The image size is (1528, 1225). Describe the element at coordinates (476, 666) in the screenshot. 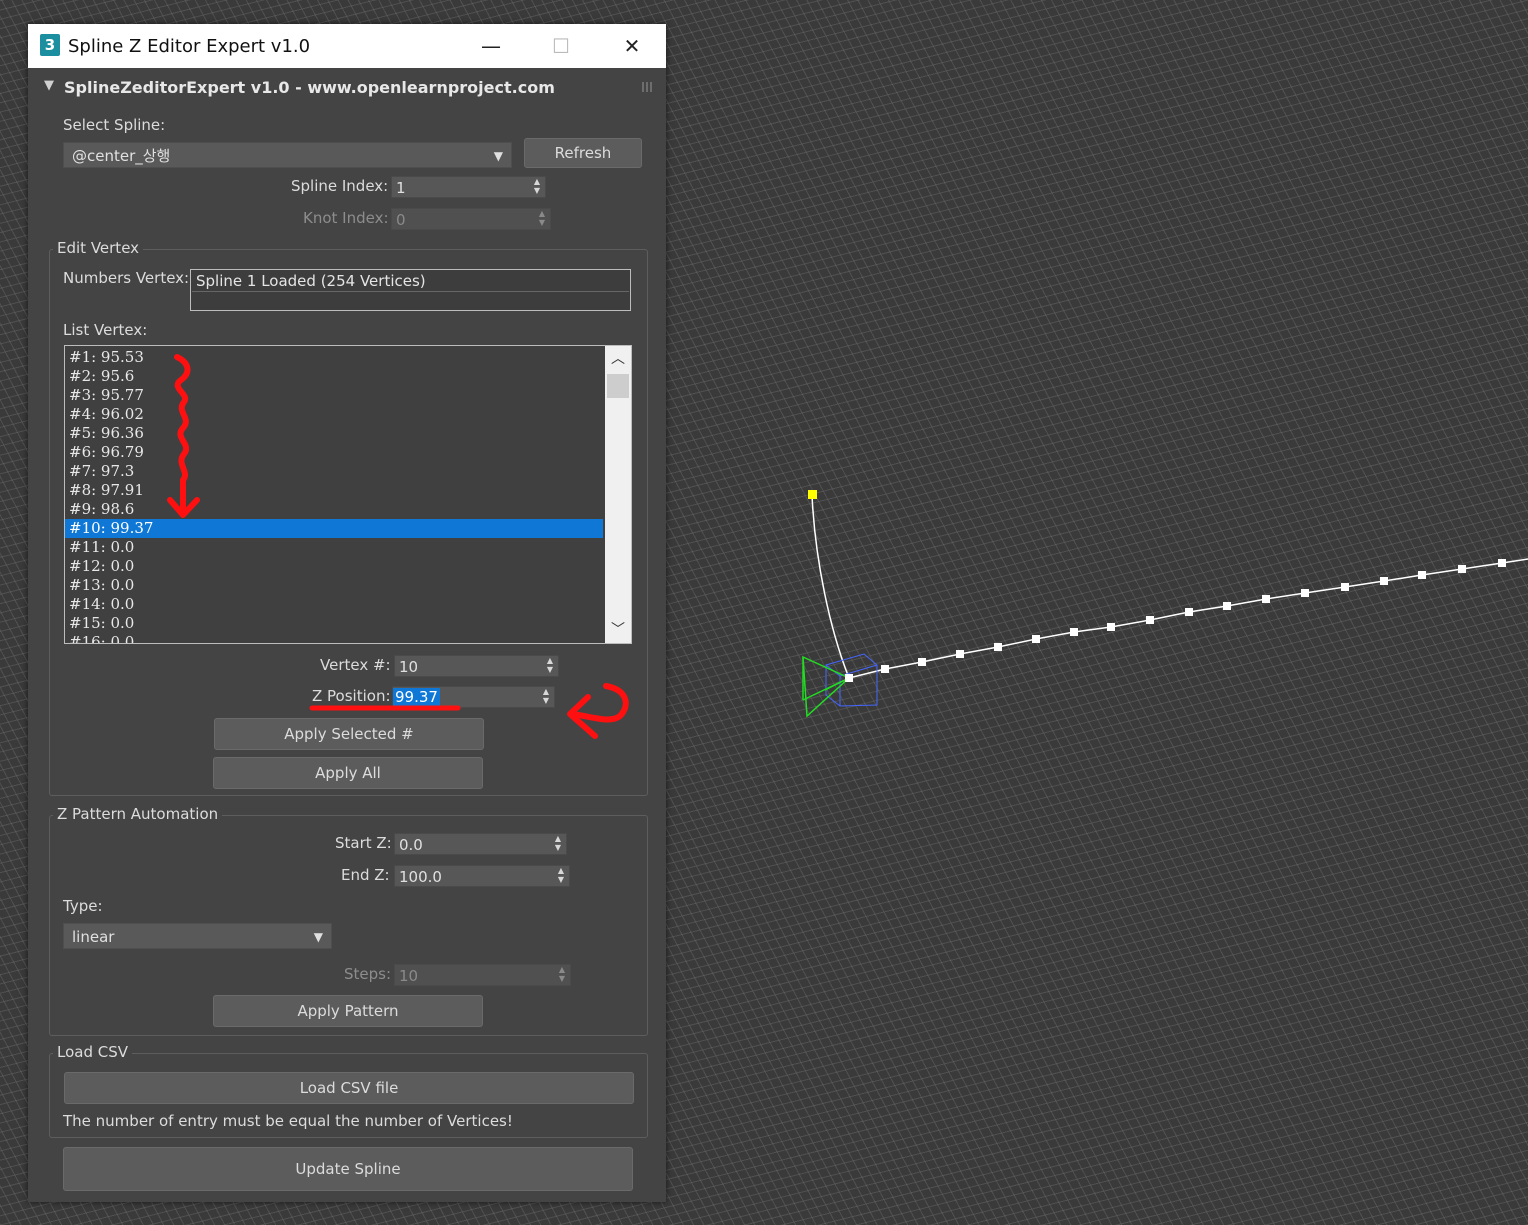

I see `vertex-num-spinner: 10 ▲ ▼` at that location.